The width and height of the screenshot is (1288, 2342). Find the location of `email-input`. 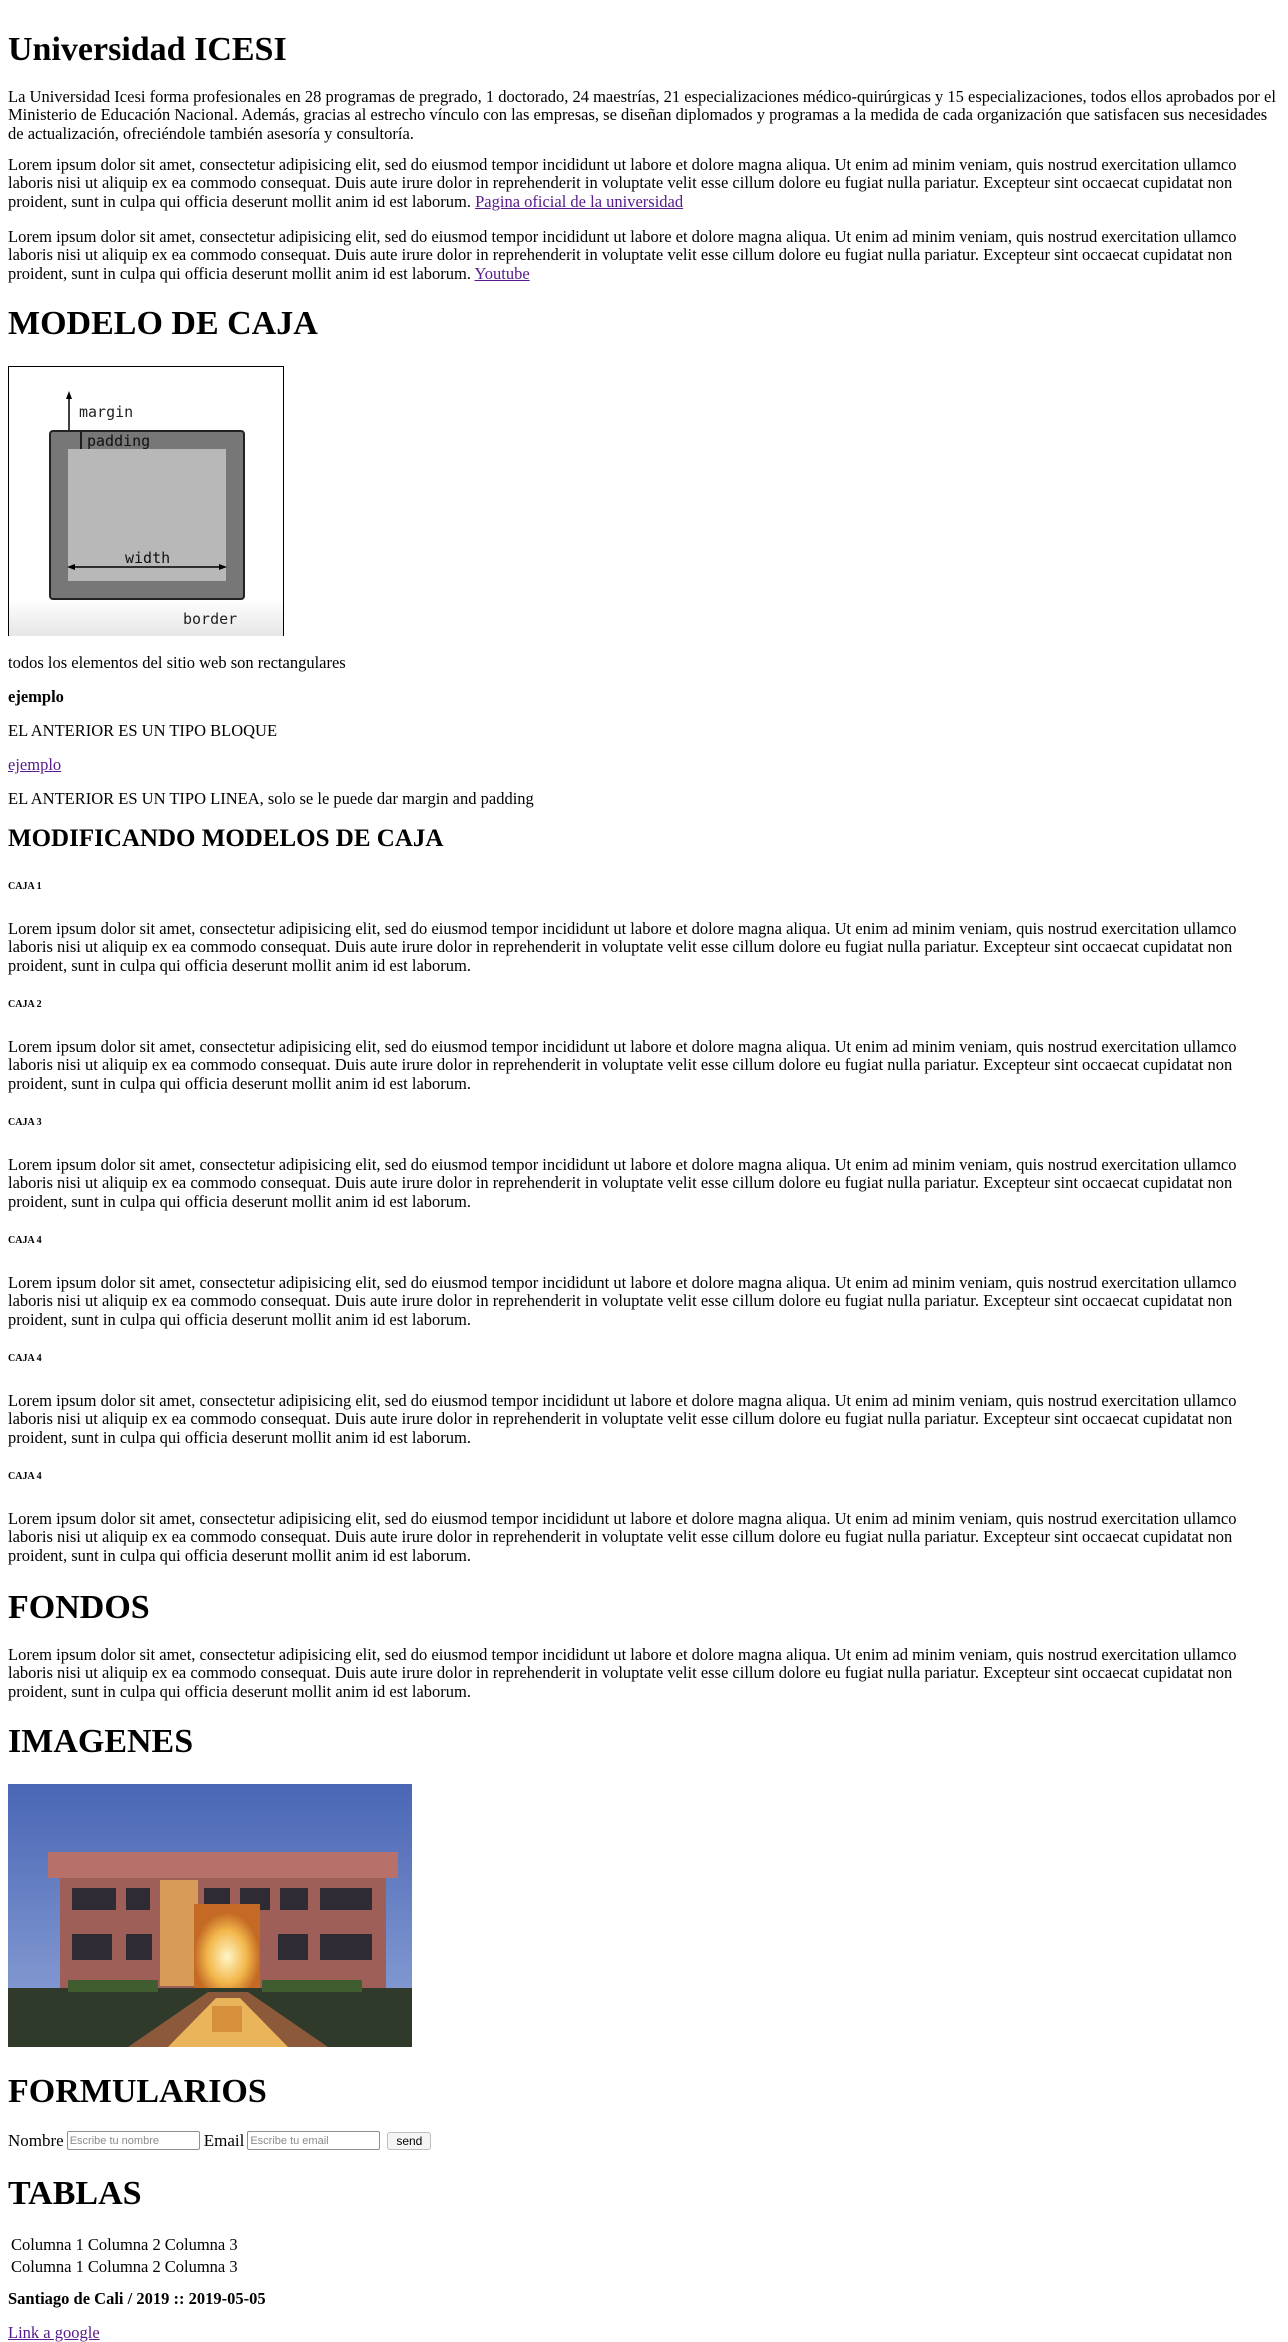

email-input is located at coordinates (314, 2141).